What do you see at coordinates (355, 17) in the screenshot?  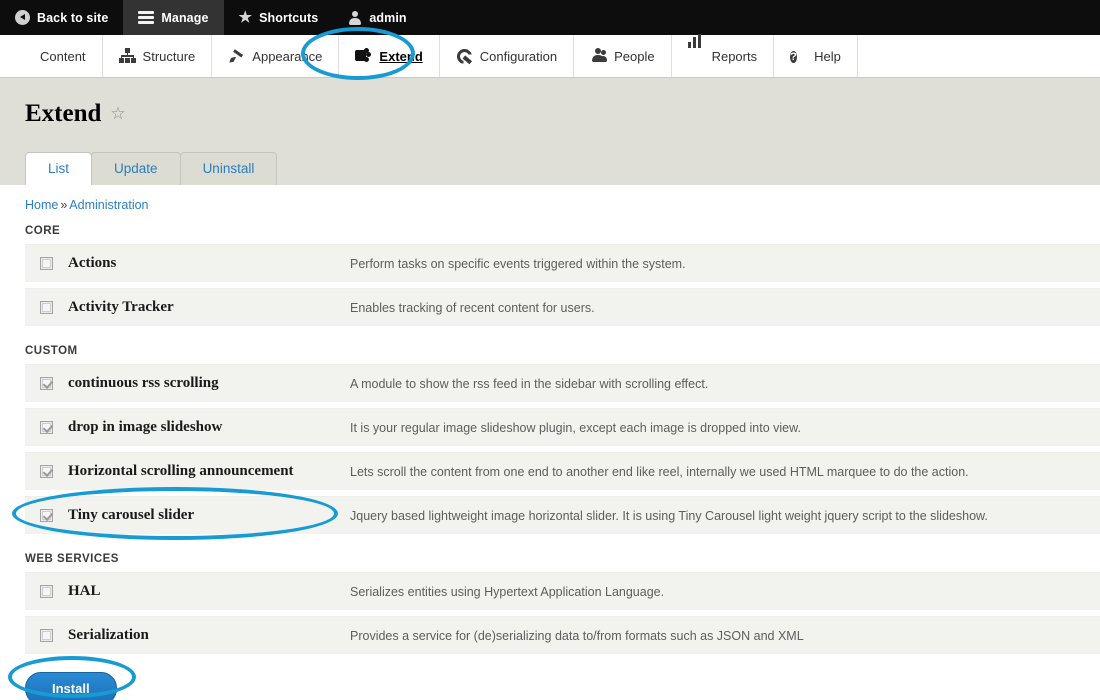 I see `person-icon` at bounding box center [355, 17].